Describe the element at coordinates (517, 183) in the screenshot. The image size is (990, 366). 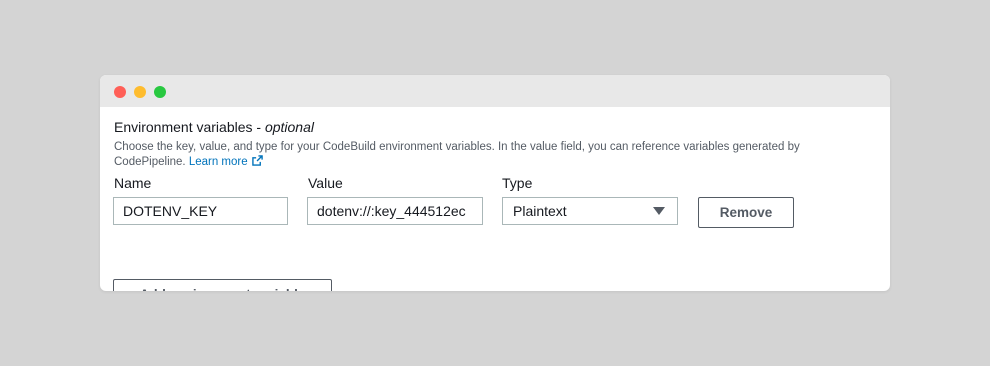
I see `type-column-label: Type` at that location.